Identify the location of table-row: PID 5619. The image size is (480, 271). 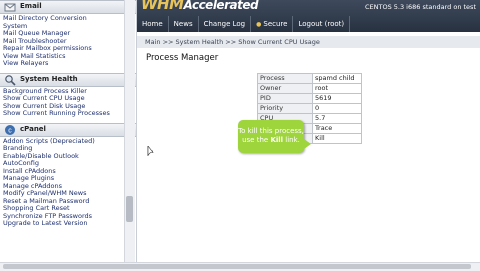
(309, 98).